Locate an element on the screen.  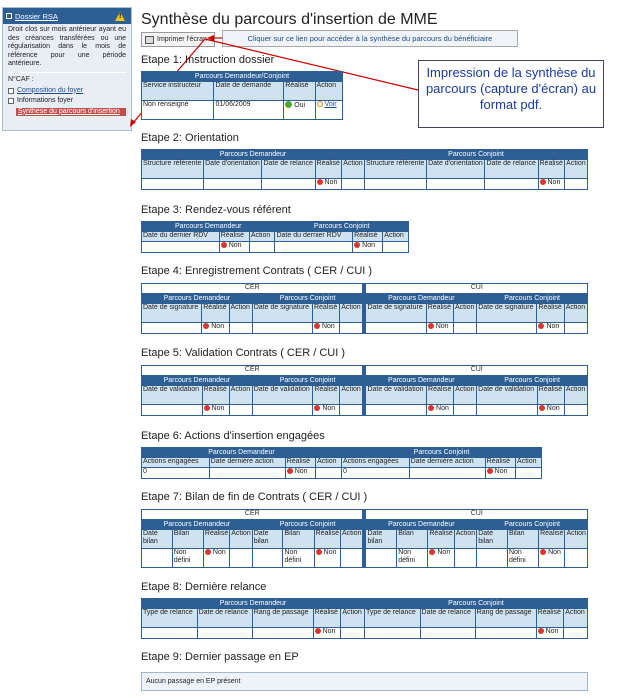
table-header-cell: Date de relance is located at coordinates (288, 169).